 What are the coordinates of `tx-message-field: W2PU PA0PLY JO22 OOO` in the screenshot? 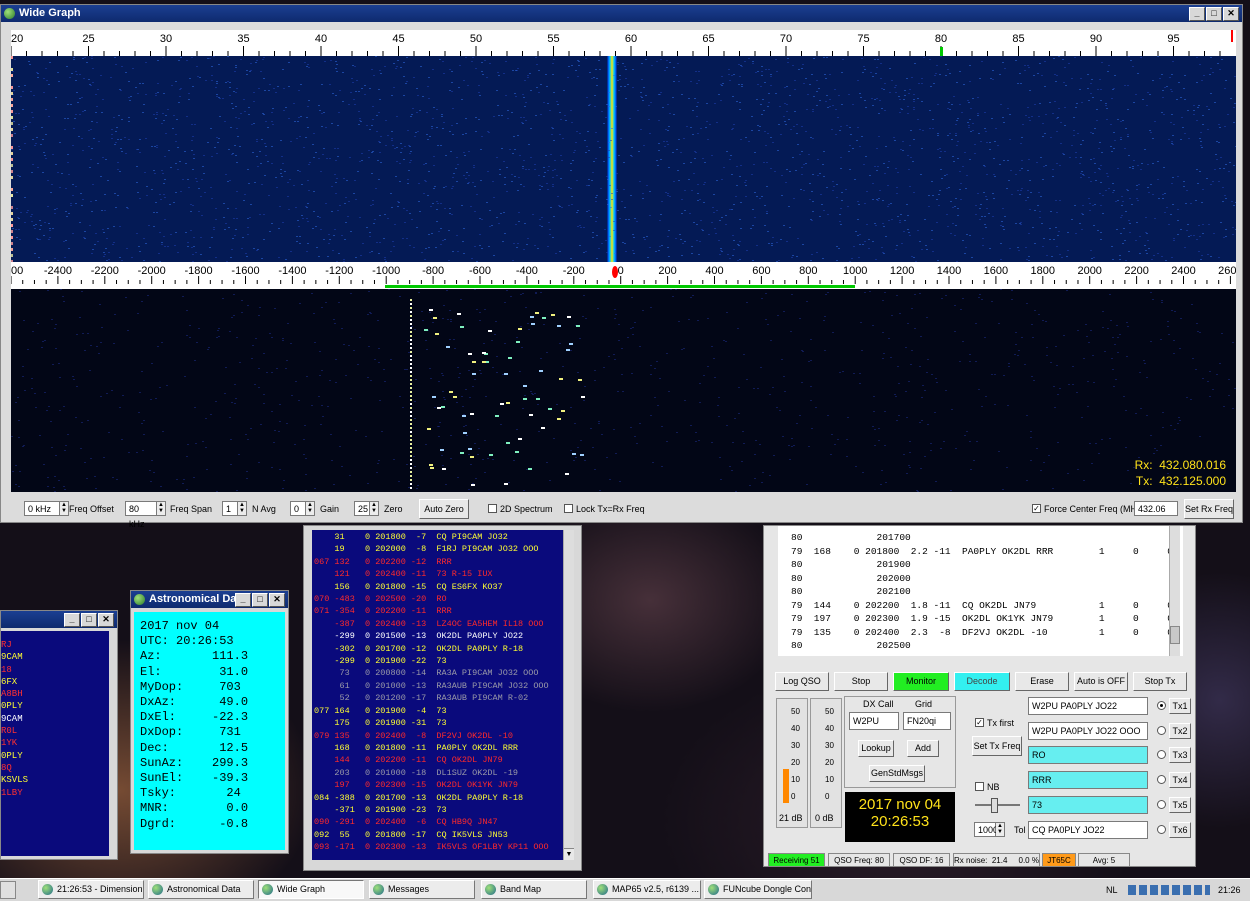 It's located at (1088, 730).